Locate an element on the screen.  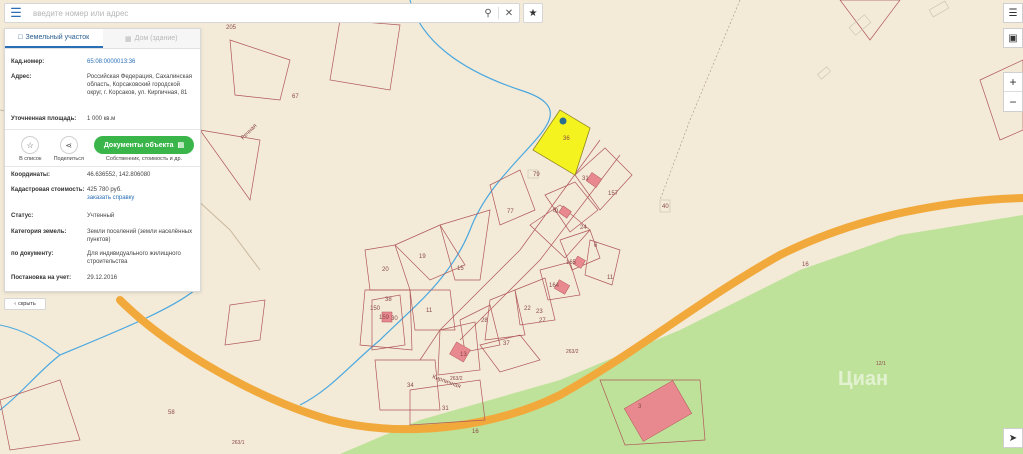
tab-land-plot: □ Земельный участок is located at coordinates (54, 38).